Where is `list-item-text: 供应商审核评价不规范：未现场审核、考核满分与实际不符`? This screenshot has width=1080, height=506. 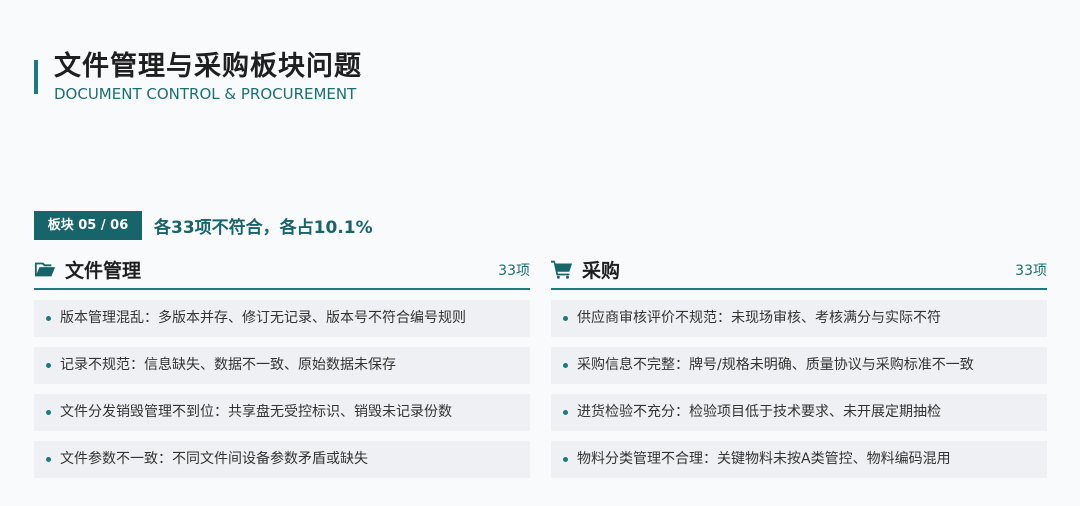
list-item-text: 供应商审核评价不规范：未现场审核、考核满分与实际不符 is located at coordinates (759, 318).